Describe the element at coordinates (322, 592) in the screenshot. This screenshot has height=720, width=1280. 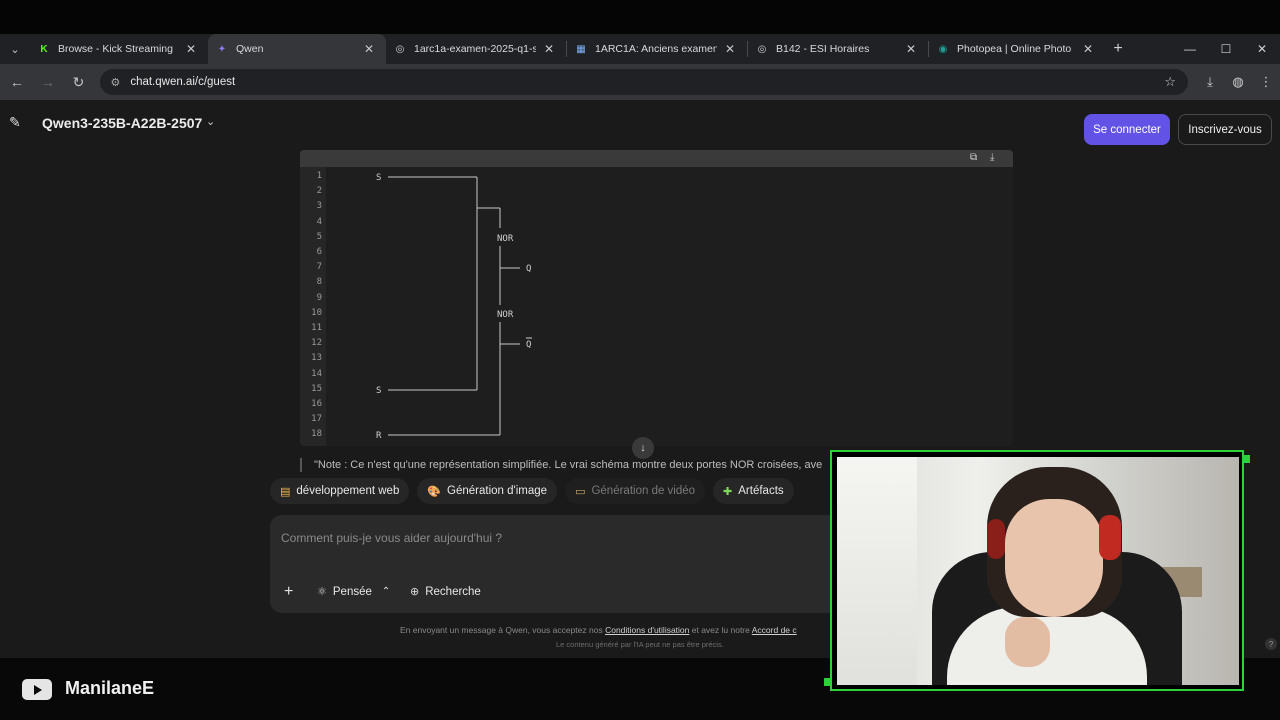
I see `atom-icon: ⚛` at that location.